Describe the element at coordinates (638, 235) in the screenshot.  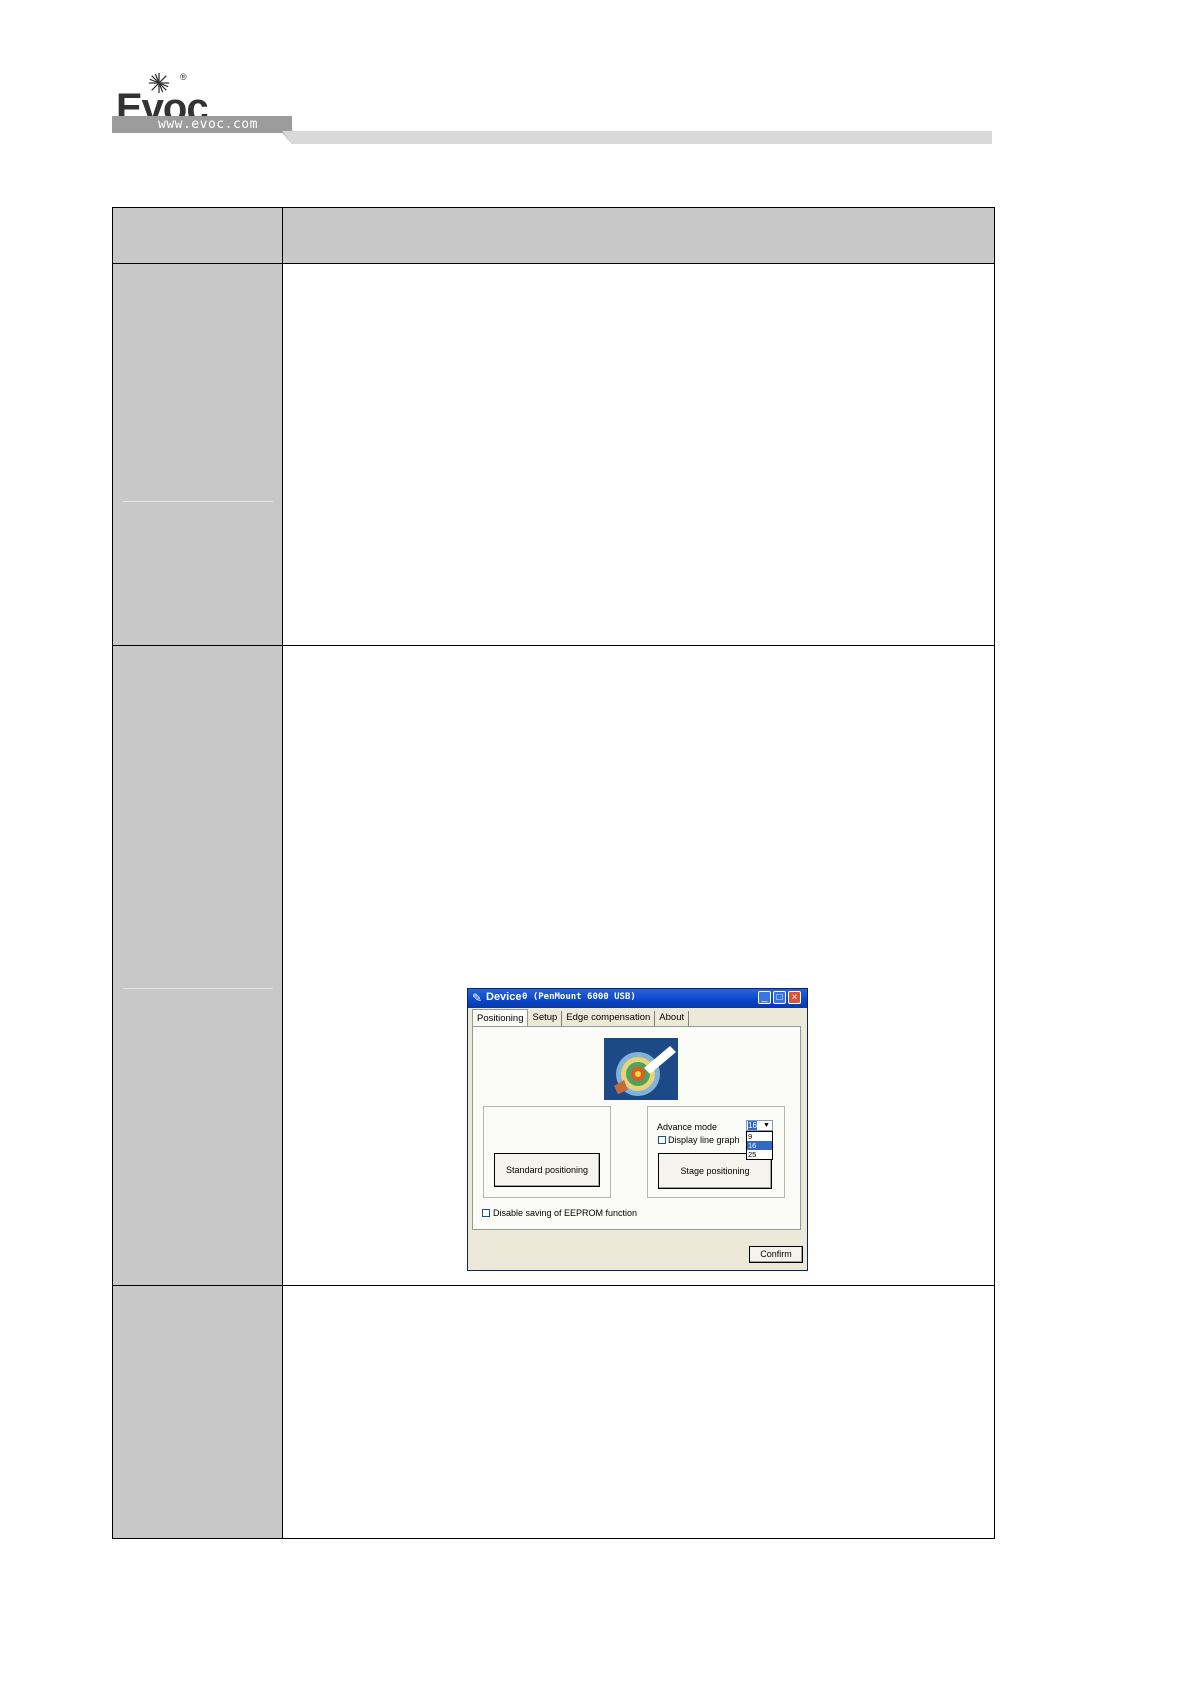
I see `table-header-right-cell` at that location.